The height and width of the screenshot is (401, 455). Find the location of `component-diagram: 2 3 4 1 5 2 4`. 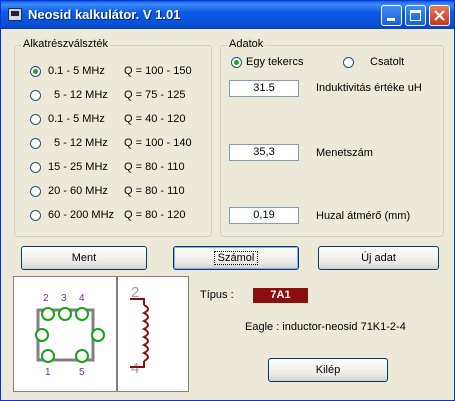

component-diagram: 2 3 4 1 5 2 4 is located at coordinates (92, 334).